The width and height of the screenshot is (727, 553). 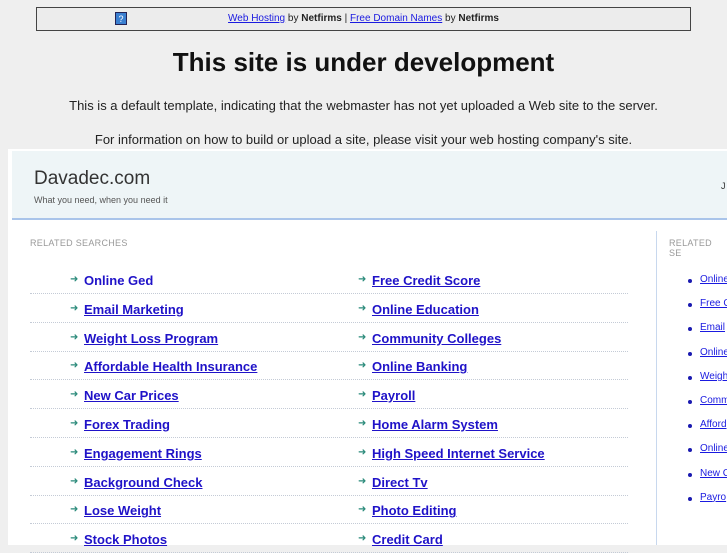 I want to click on sidebar-search-link: Comm, so click(x=713, y=400).